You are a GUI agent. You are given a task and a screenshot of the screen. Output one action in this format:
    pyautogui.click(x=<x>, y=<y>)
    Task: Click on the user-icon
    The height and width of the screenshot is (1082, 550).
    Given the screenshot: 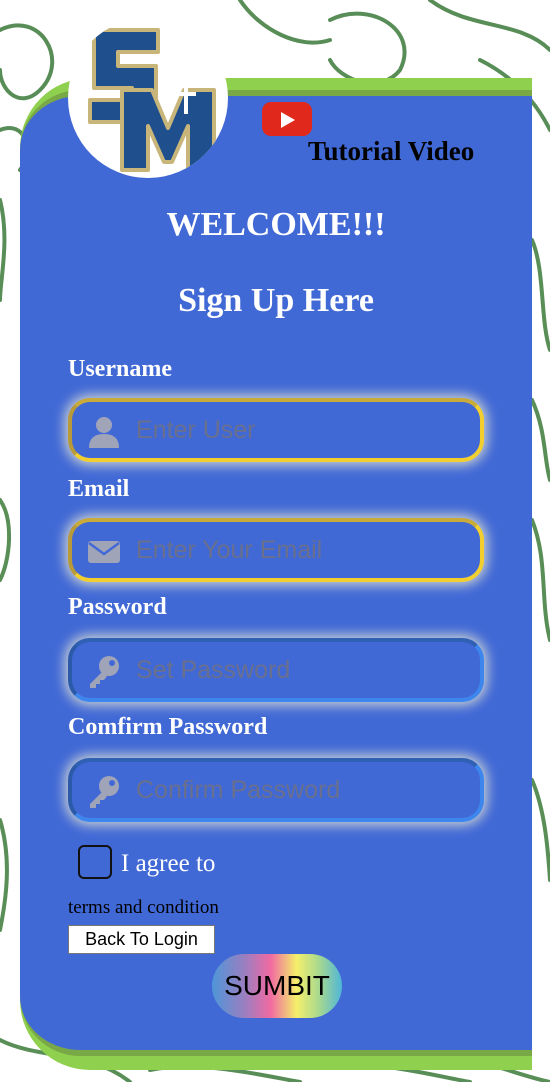 What is the action you would take?
    pyautogui.click(x=104, y=432)
    